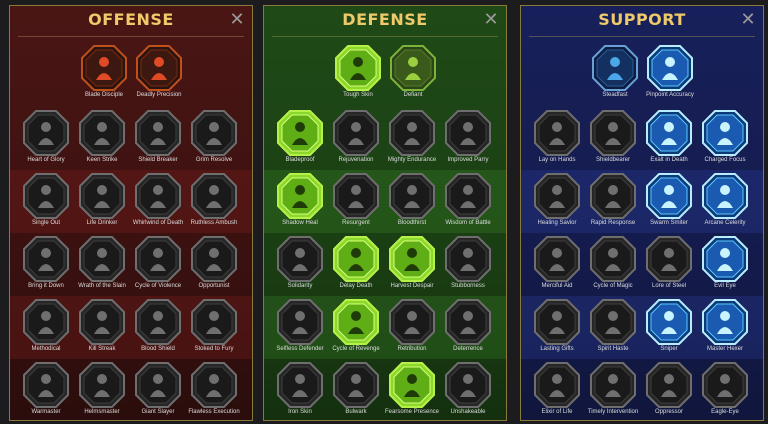 This screenshot has height=424, width=768. What do you see at coordinates (468, 160) in the screenshot?
I see `talent-label: Improved Parry` at bounding box center [468, 160].